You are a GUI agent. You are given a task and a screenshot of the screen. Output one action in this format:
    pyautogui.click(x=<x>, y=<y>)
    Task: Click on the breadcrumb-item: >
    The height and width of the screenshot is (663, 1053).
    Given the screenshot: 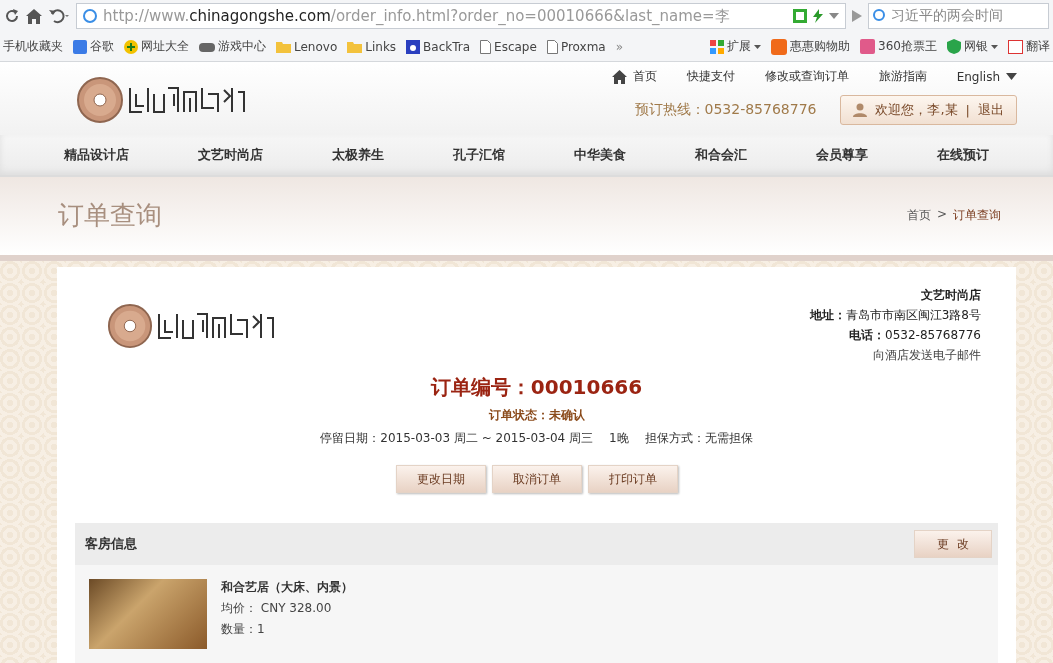 What is the action you would take?
    pyautogui.click(x=941, y=216)
    